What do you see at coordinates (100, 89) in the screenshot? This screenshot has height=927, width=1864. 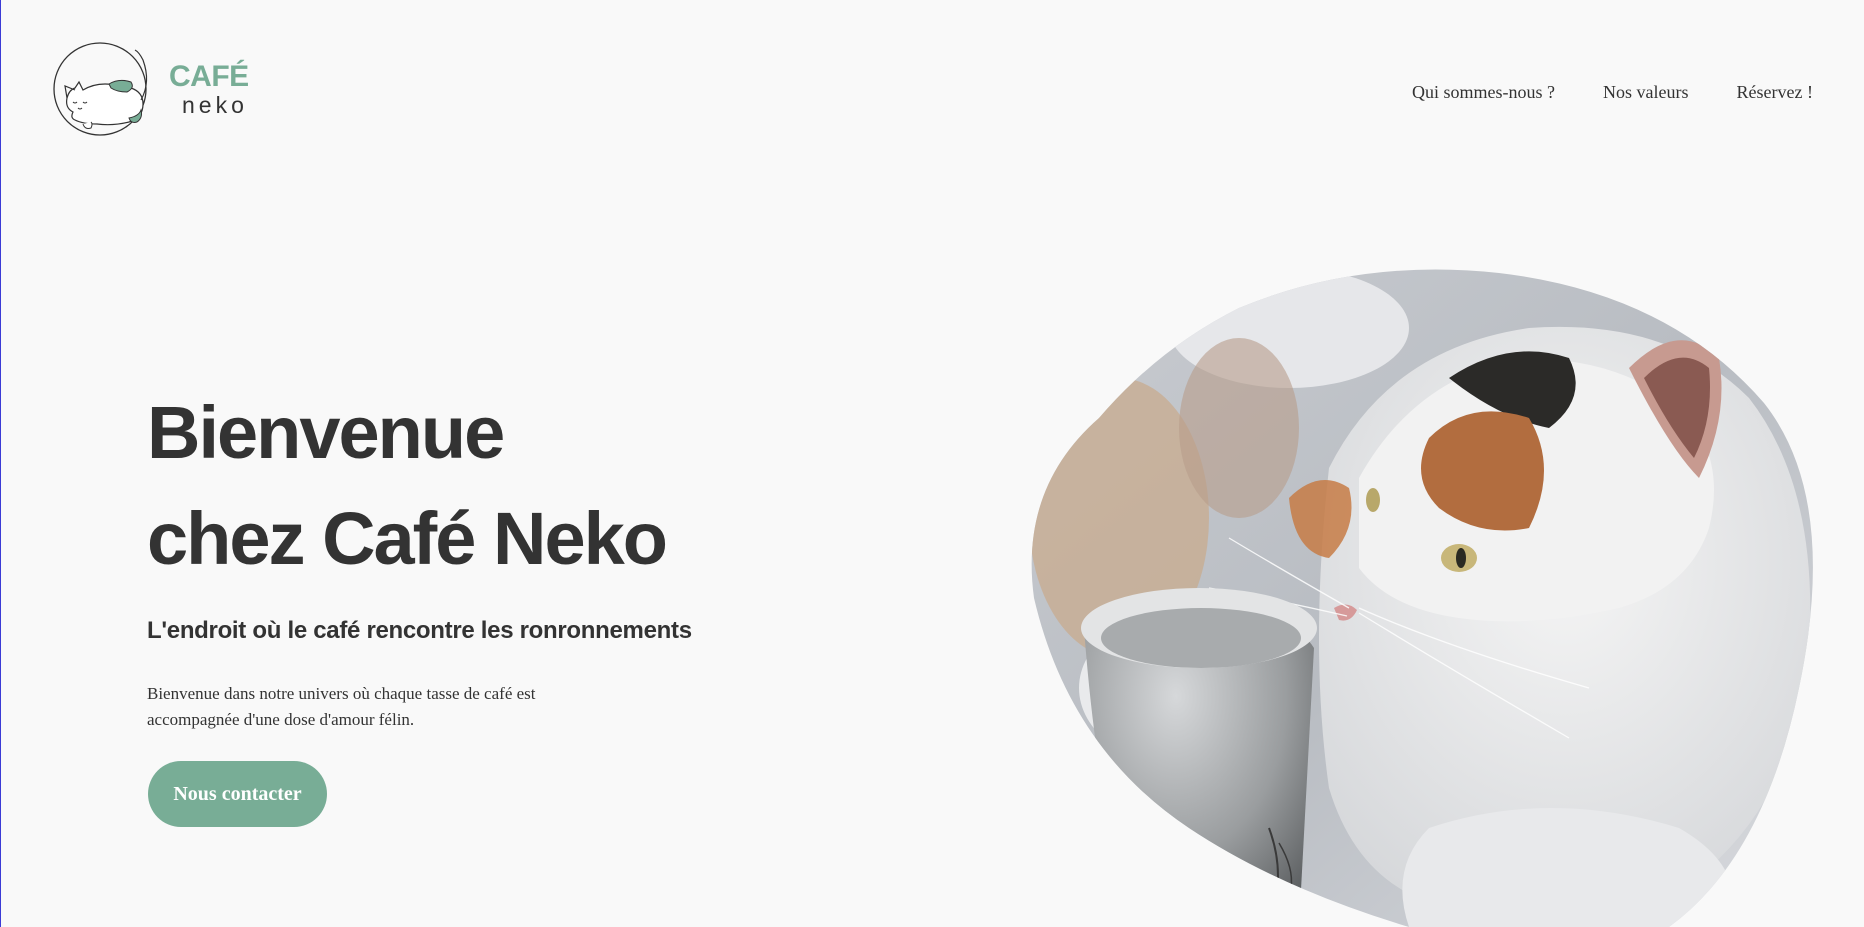 I see `sleeping-cat-icon` at bounding box center [100, 89].